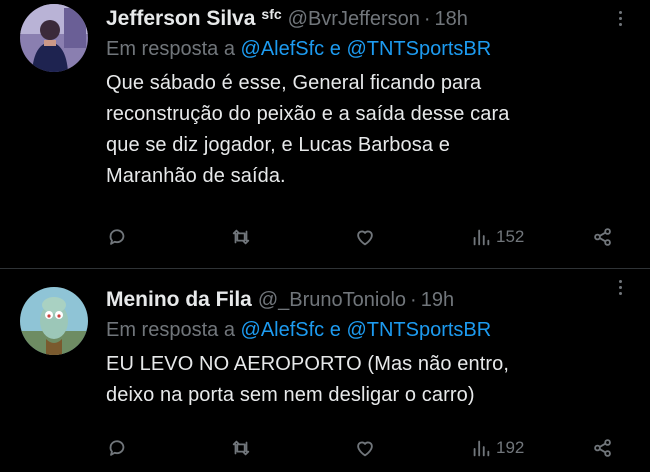  I want to click on timestamp: 19h, so click(437, 300).